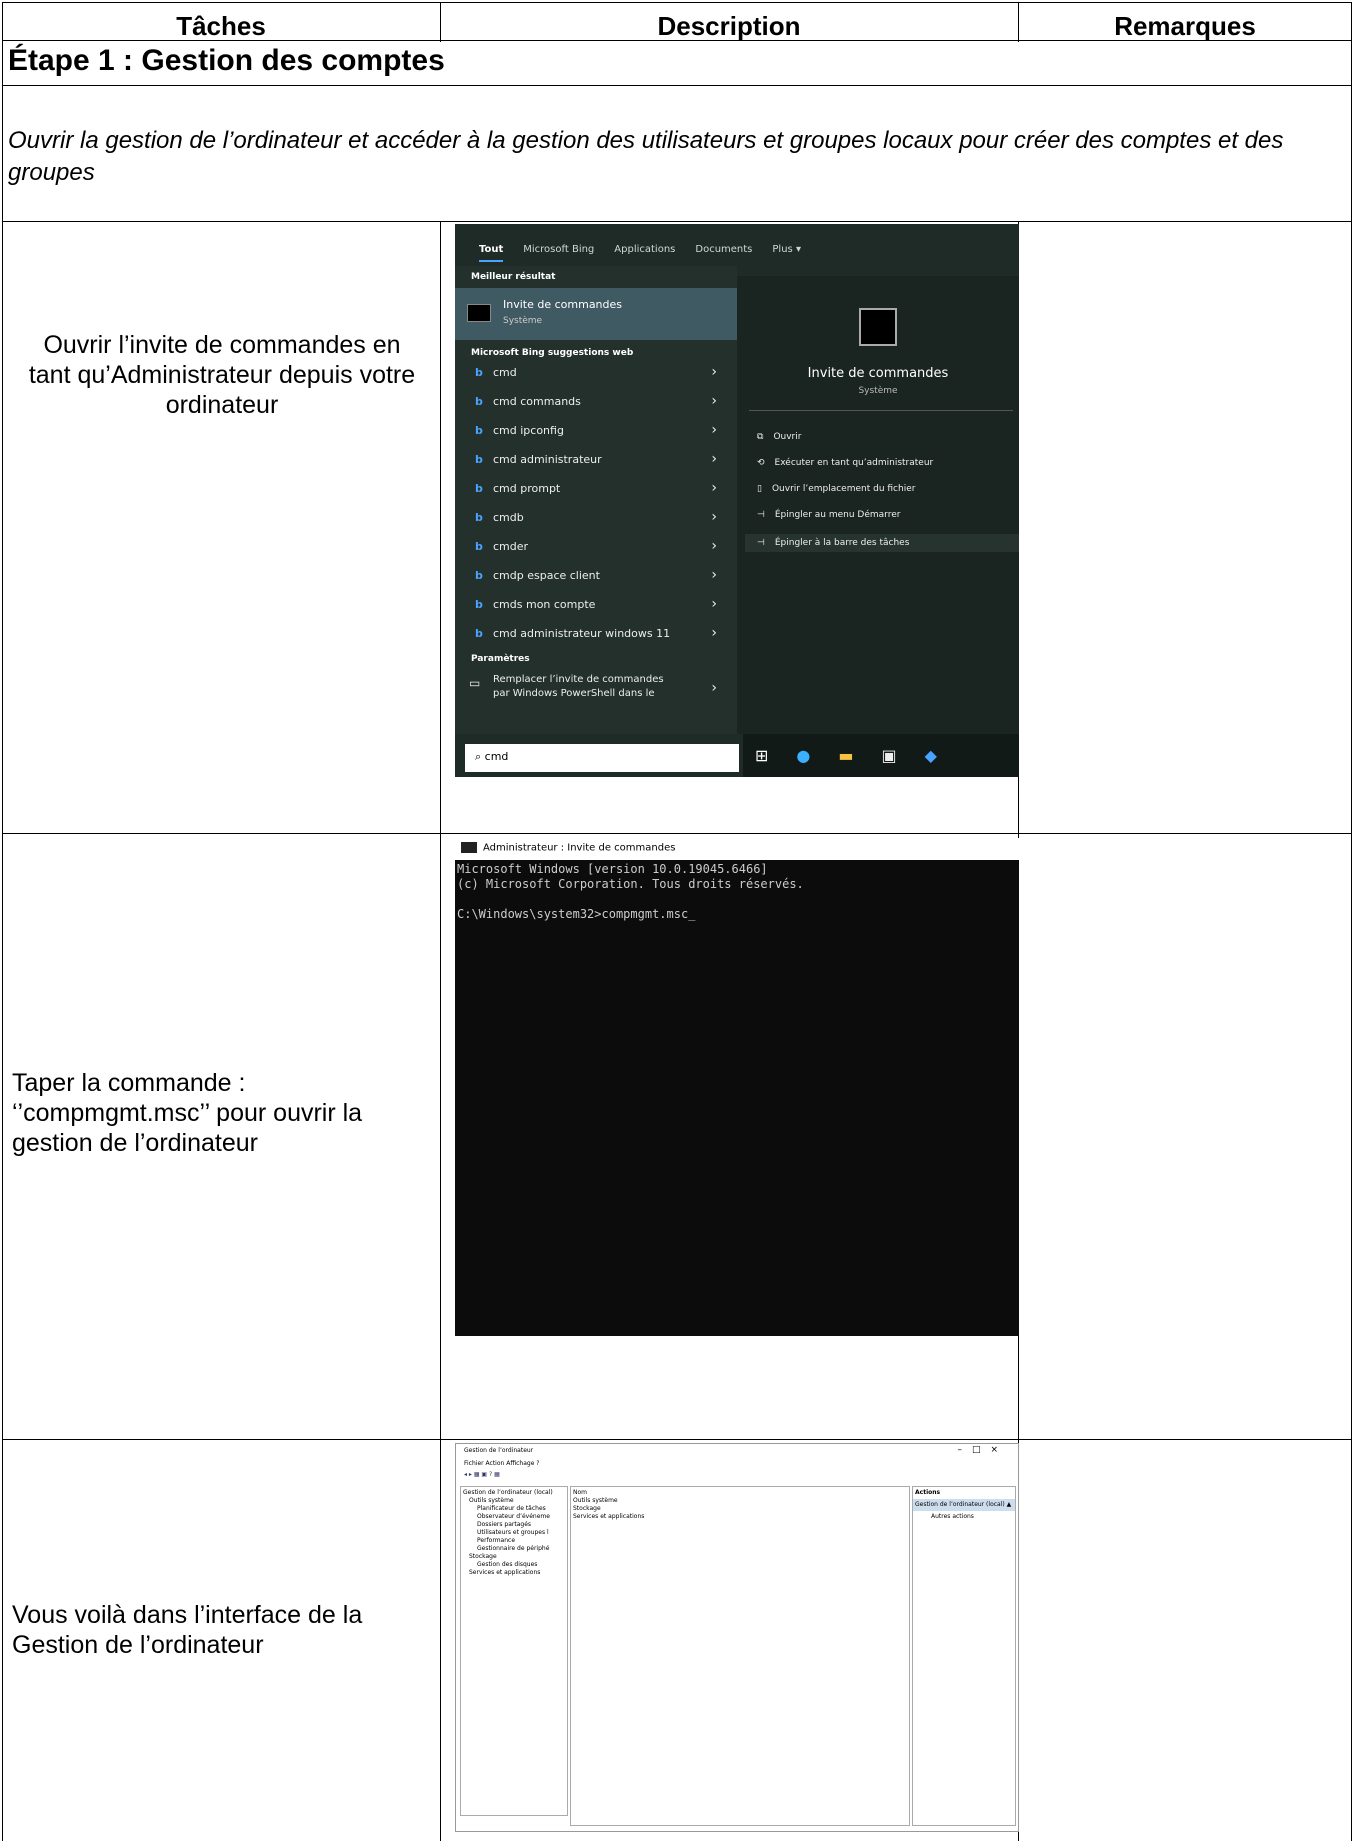 The height and width of the screenshot is (1841, 1354). I want to click on tree-item: Gestion de l’ordinateur (local), so click(514, 1493).